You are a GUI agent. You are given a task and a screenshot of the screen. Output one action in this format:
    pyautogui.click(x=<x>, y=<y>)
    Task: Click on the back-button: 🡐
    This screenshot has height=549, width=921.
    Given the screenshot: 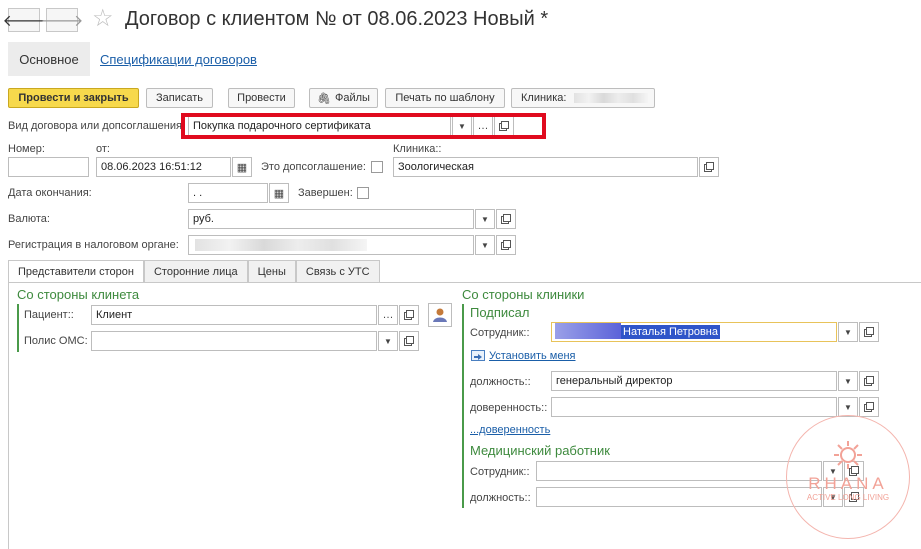 What is the action you would take?
    pyautogui.click(x=24, y=20)
    